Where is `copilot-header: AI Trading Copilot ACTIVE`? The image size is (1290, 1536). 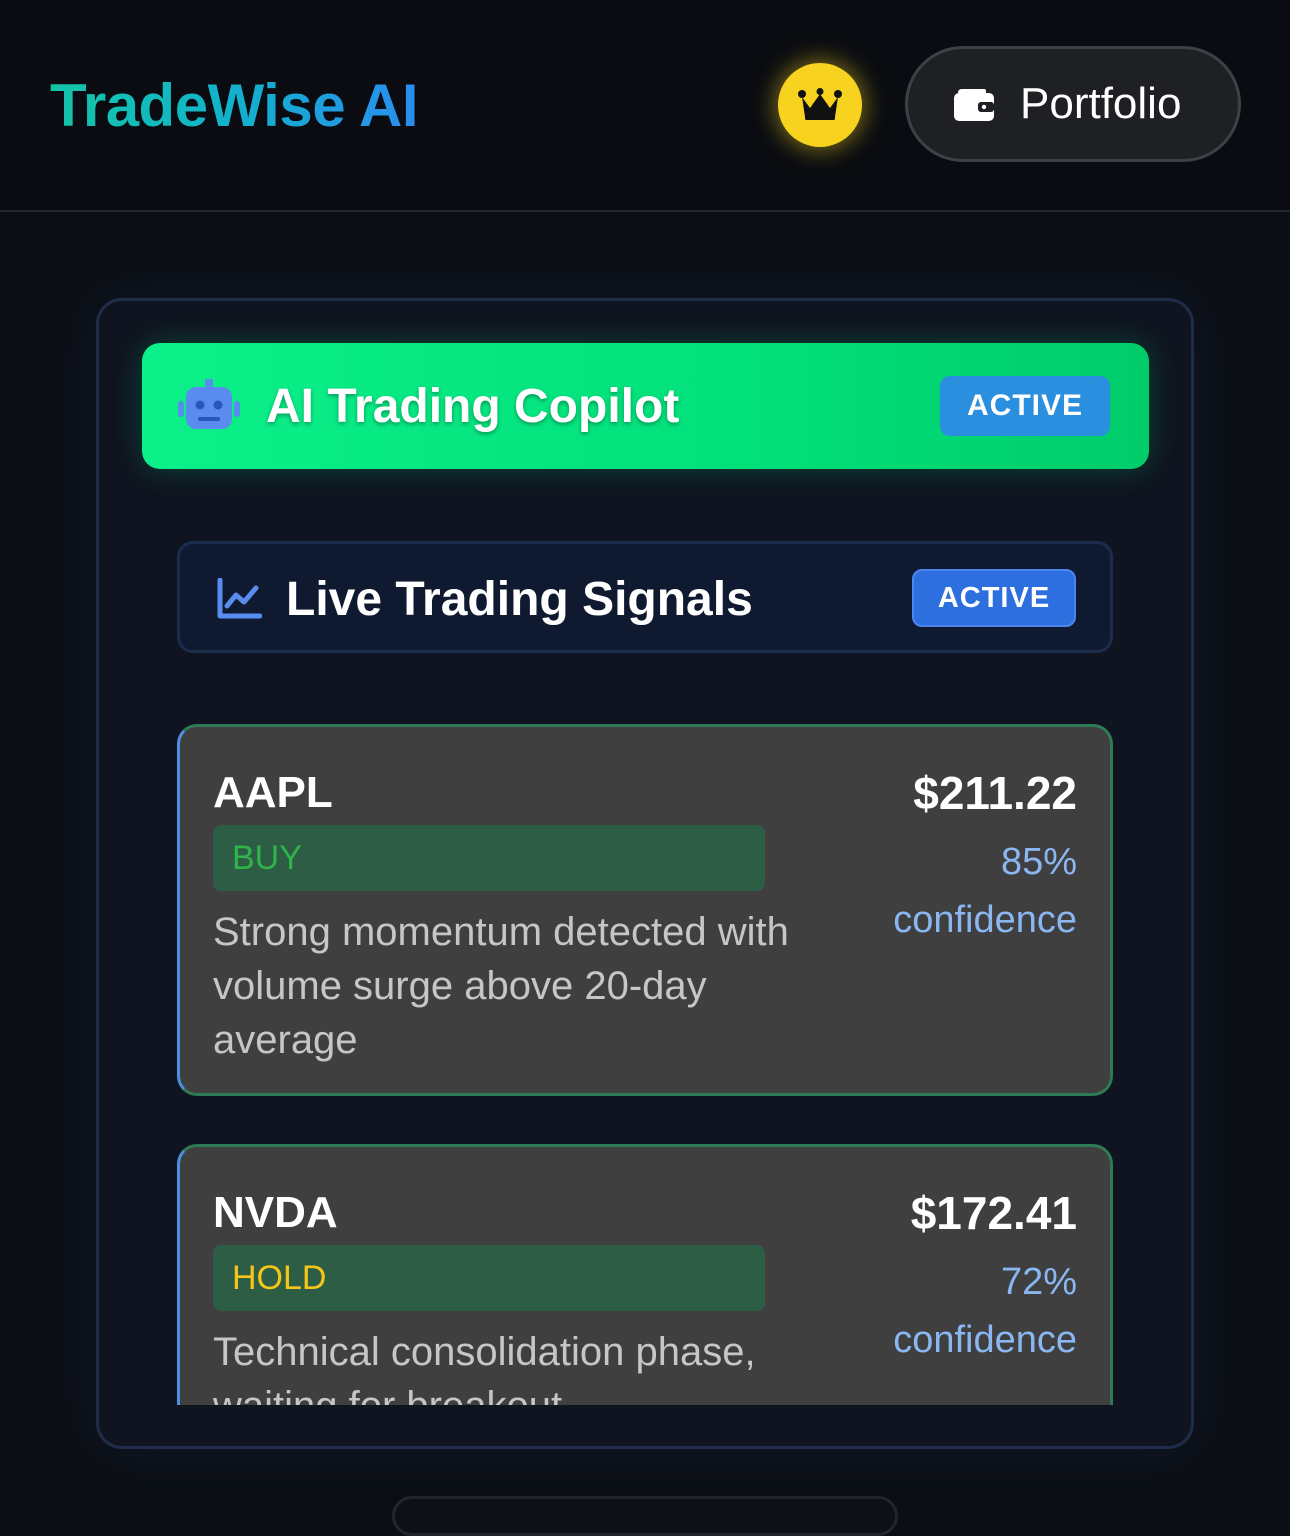 copilot-header: AI Trading Copilot ACTIVE is located at coordinates (645, 406).